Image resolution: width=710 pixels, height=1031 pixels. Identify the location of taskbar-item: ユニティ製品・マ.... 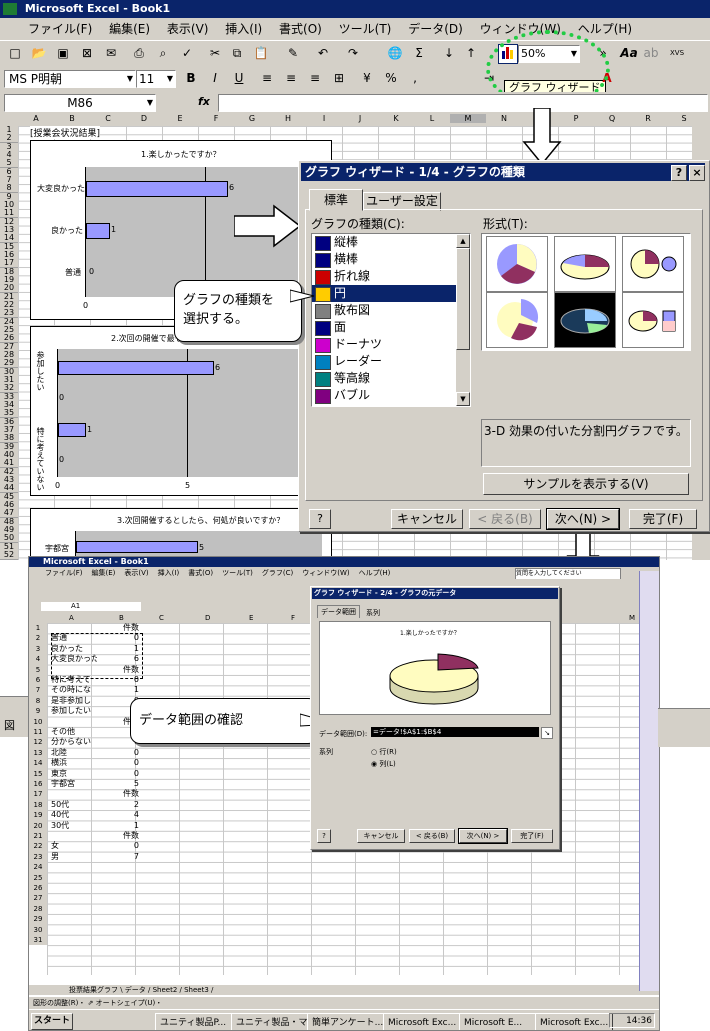
(270, 1021).